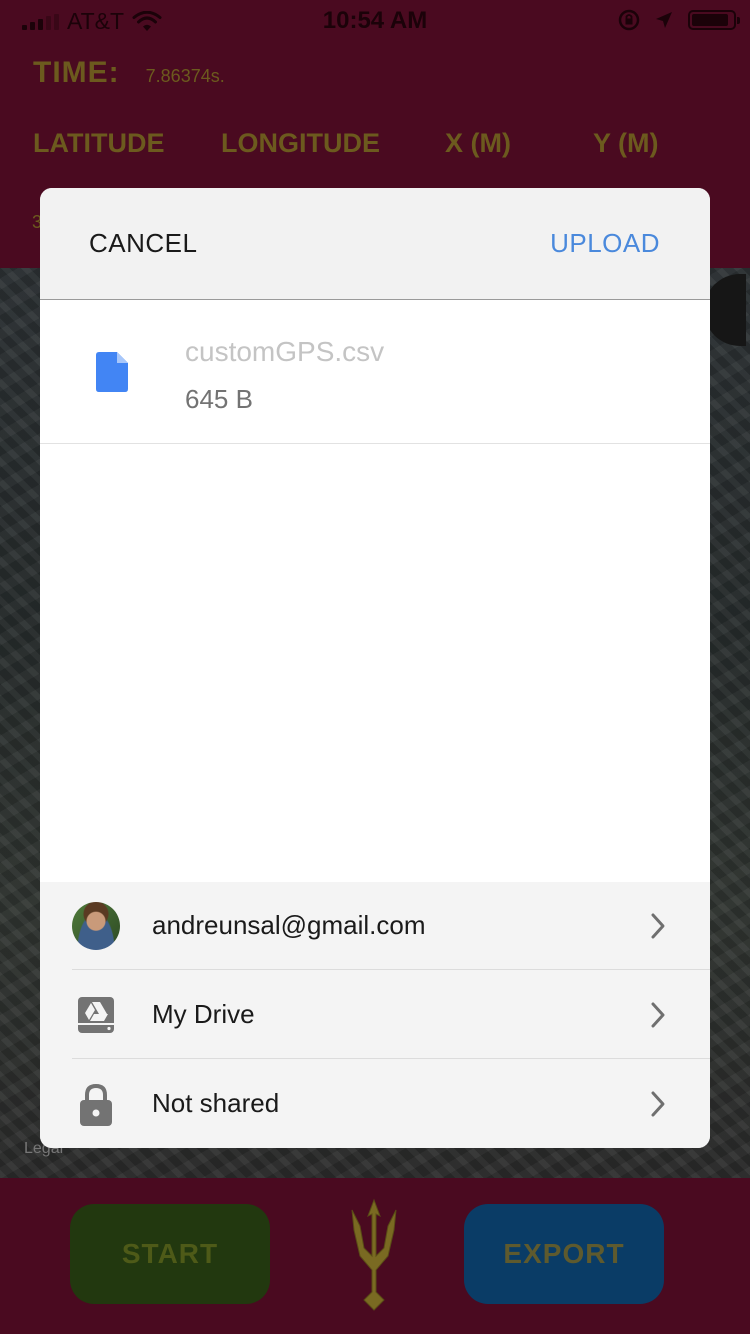 Image resolution: width=750 pixels, height=1334 pixels. What do you see at coordinates (99, 143) in the screenshot?
I see `column-latitude: LATITUDE` at bounding box center [99, 143].